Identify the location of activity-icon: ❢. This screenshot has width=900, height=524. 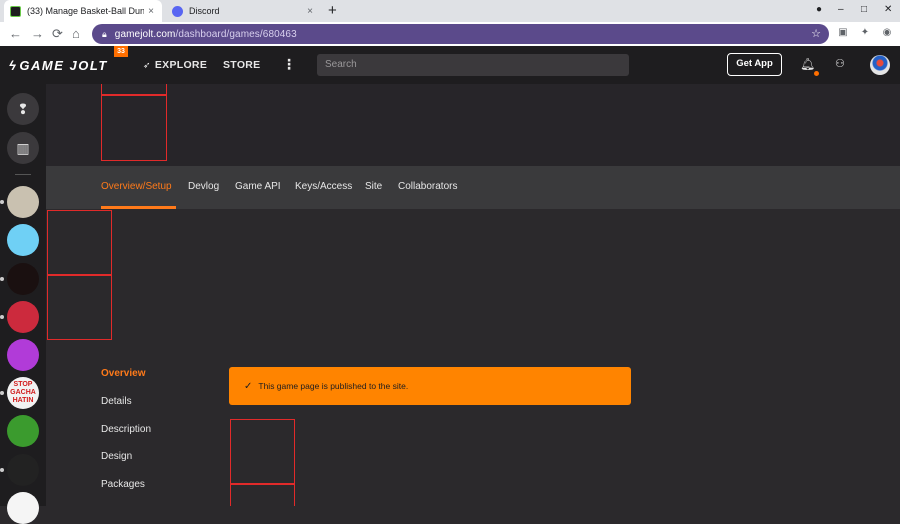
(23, 109).